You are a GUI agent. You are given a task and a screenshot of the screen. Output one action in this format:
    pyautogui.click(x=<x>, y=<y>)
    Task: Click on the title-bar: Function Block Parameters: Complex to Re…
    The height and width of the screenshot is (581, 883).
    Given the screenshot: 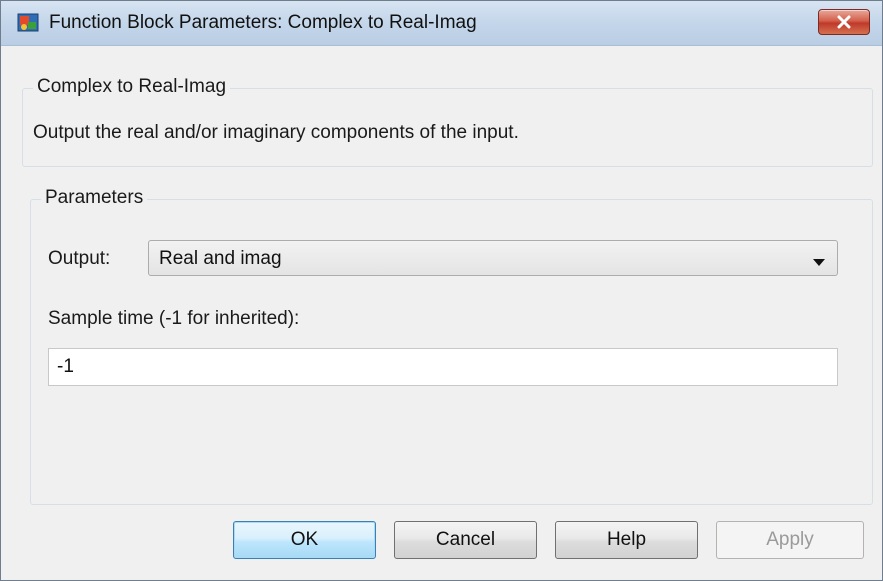 What is the action you would take?
    pyautogui.click(x=441, y=23)
    